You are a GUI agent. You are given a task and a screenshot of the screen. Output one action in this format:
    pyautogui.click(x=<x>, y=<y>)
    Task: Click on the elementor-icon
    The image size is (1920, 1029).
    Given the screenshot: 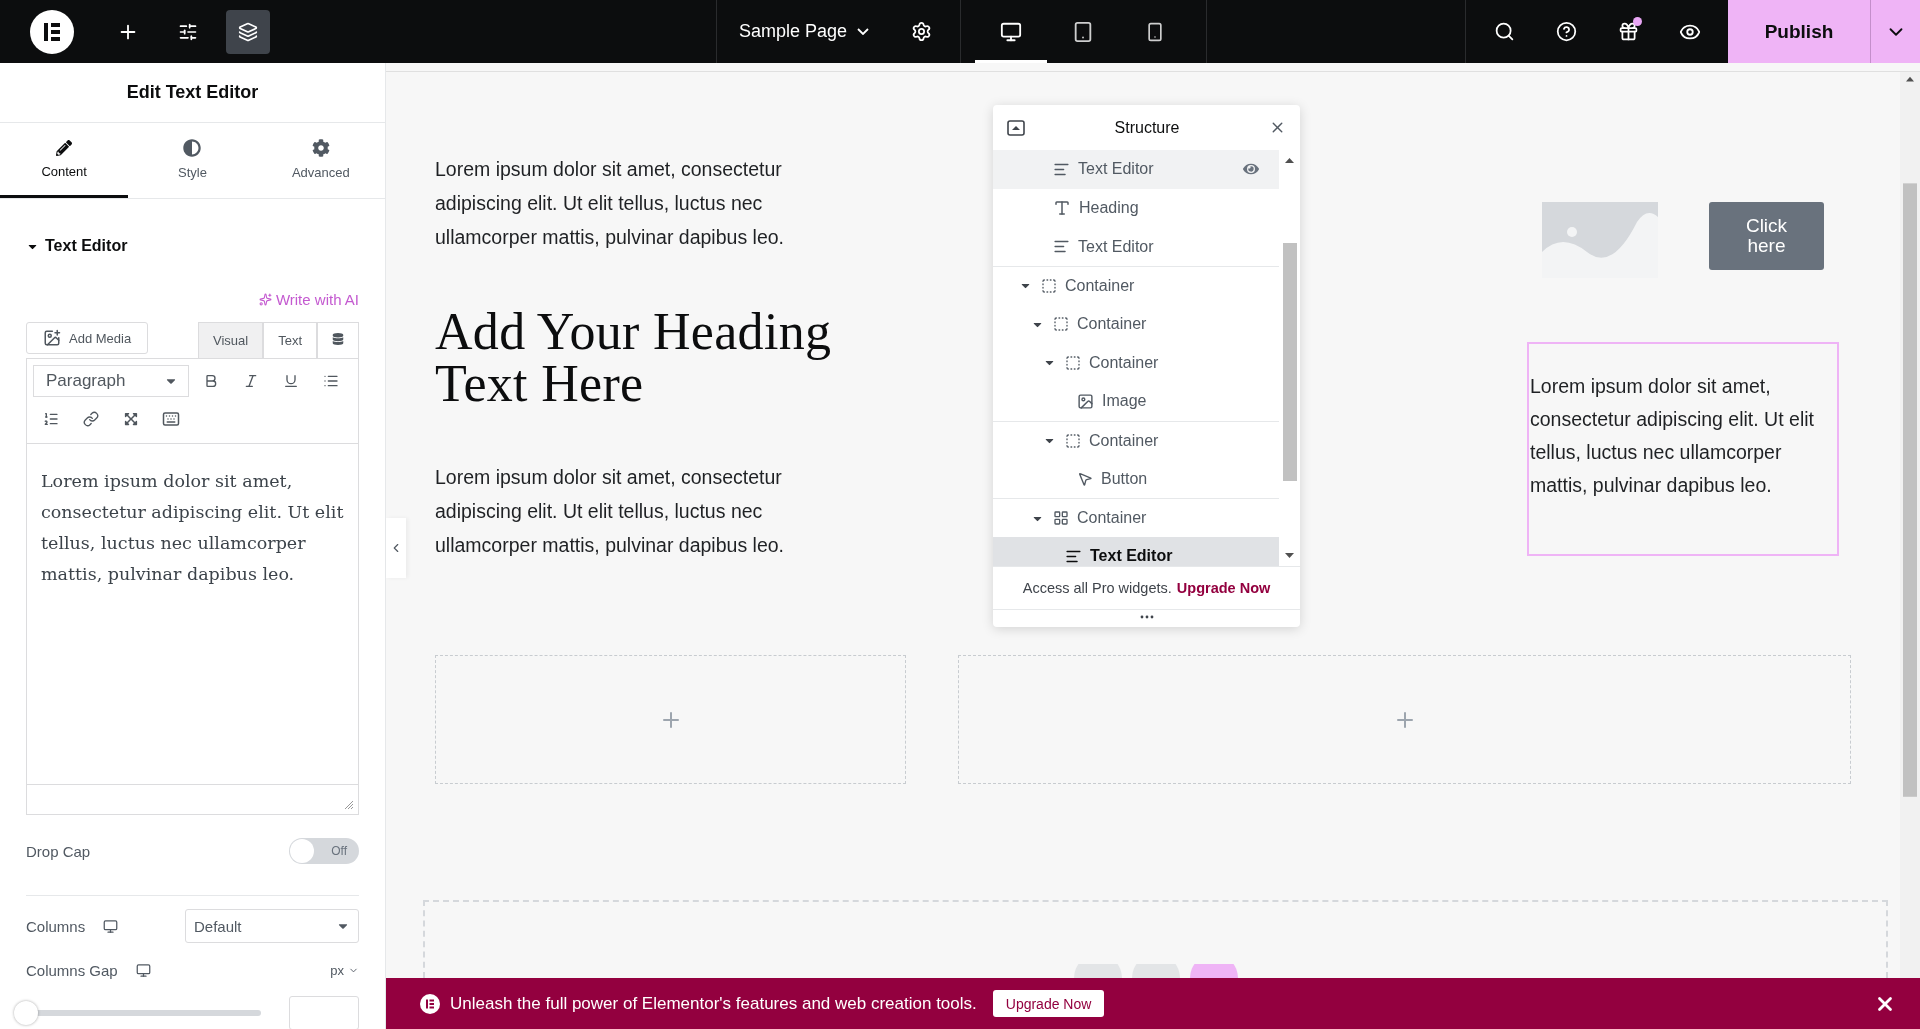 What is the action you would take?
    pyautogui.click(x=430, y=1003)
    